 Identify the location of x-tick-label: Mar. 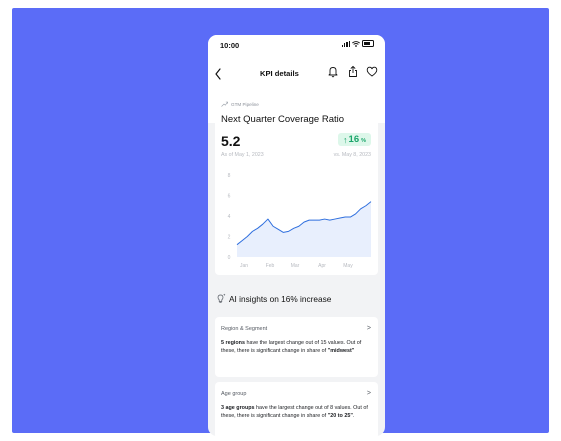
(295, 266).